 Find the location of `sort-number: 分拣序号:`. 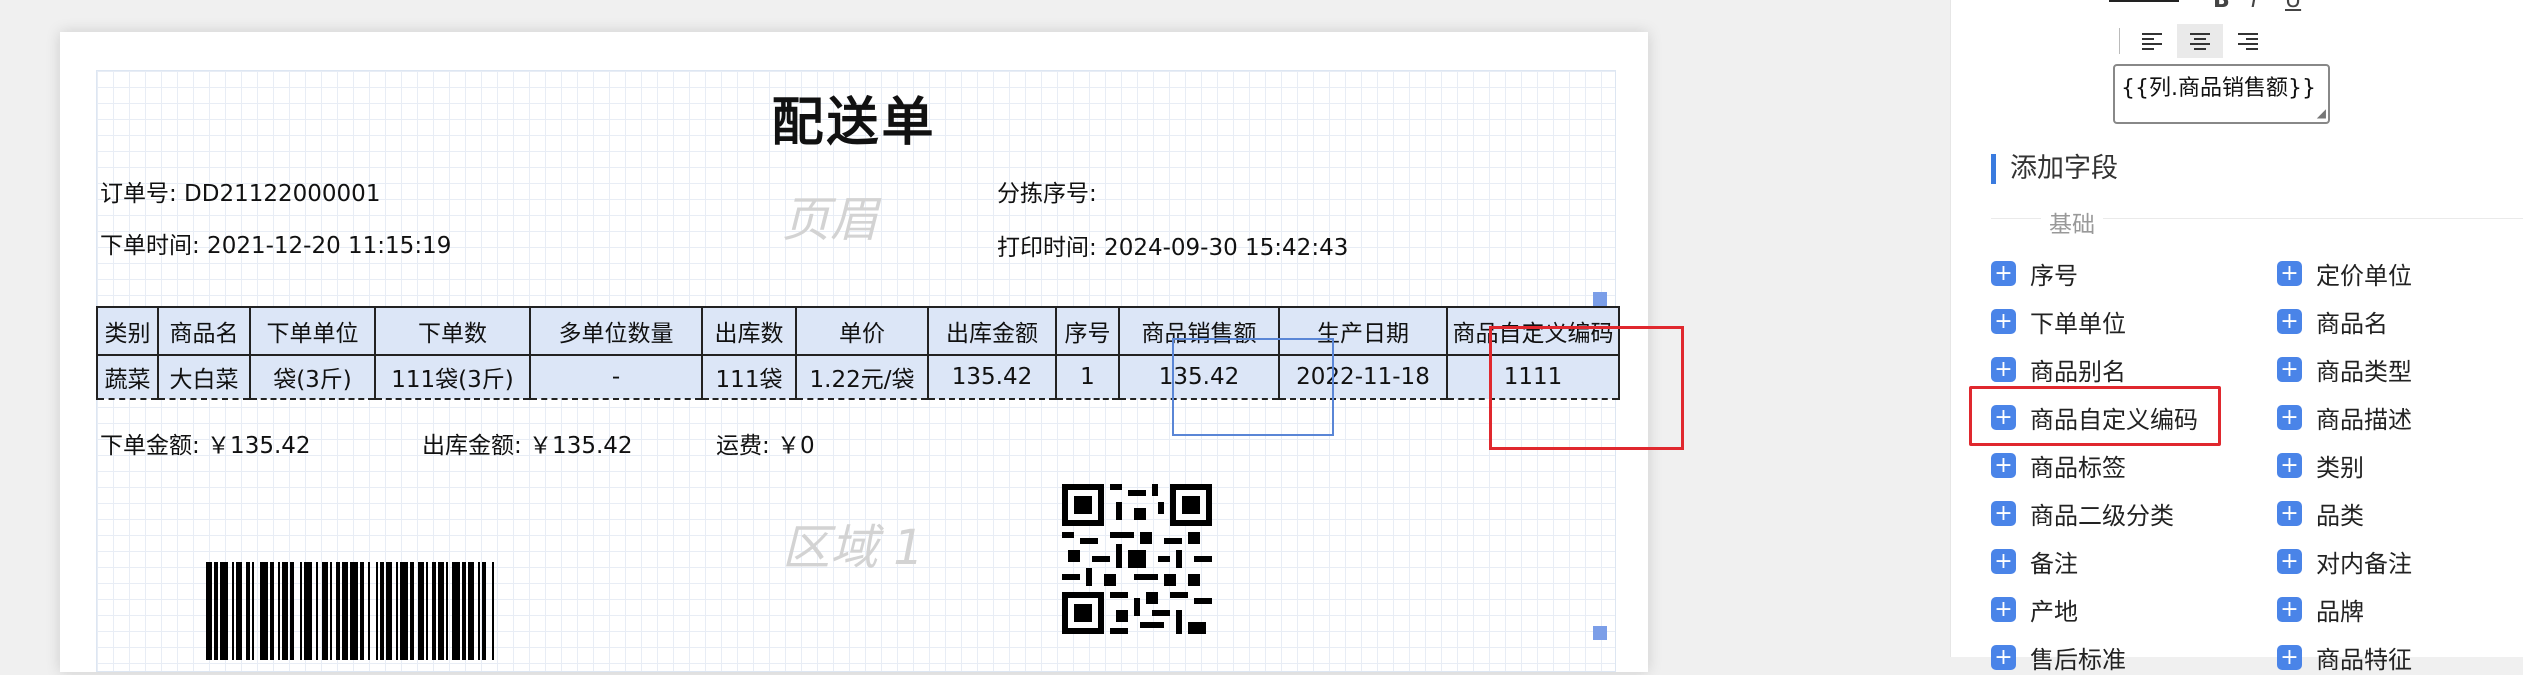

sort-number: 分拣序号: is located at coordinates (1047, 191).